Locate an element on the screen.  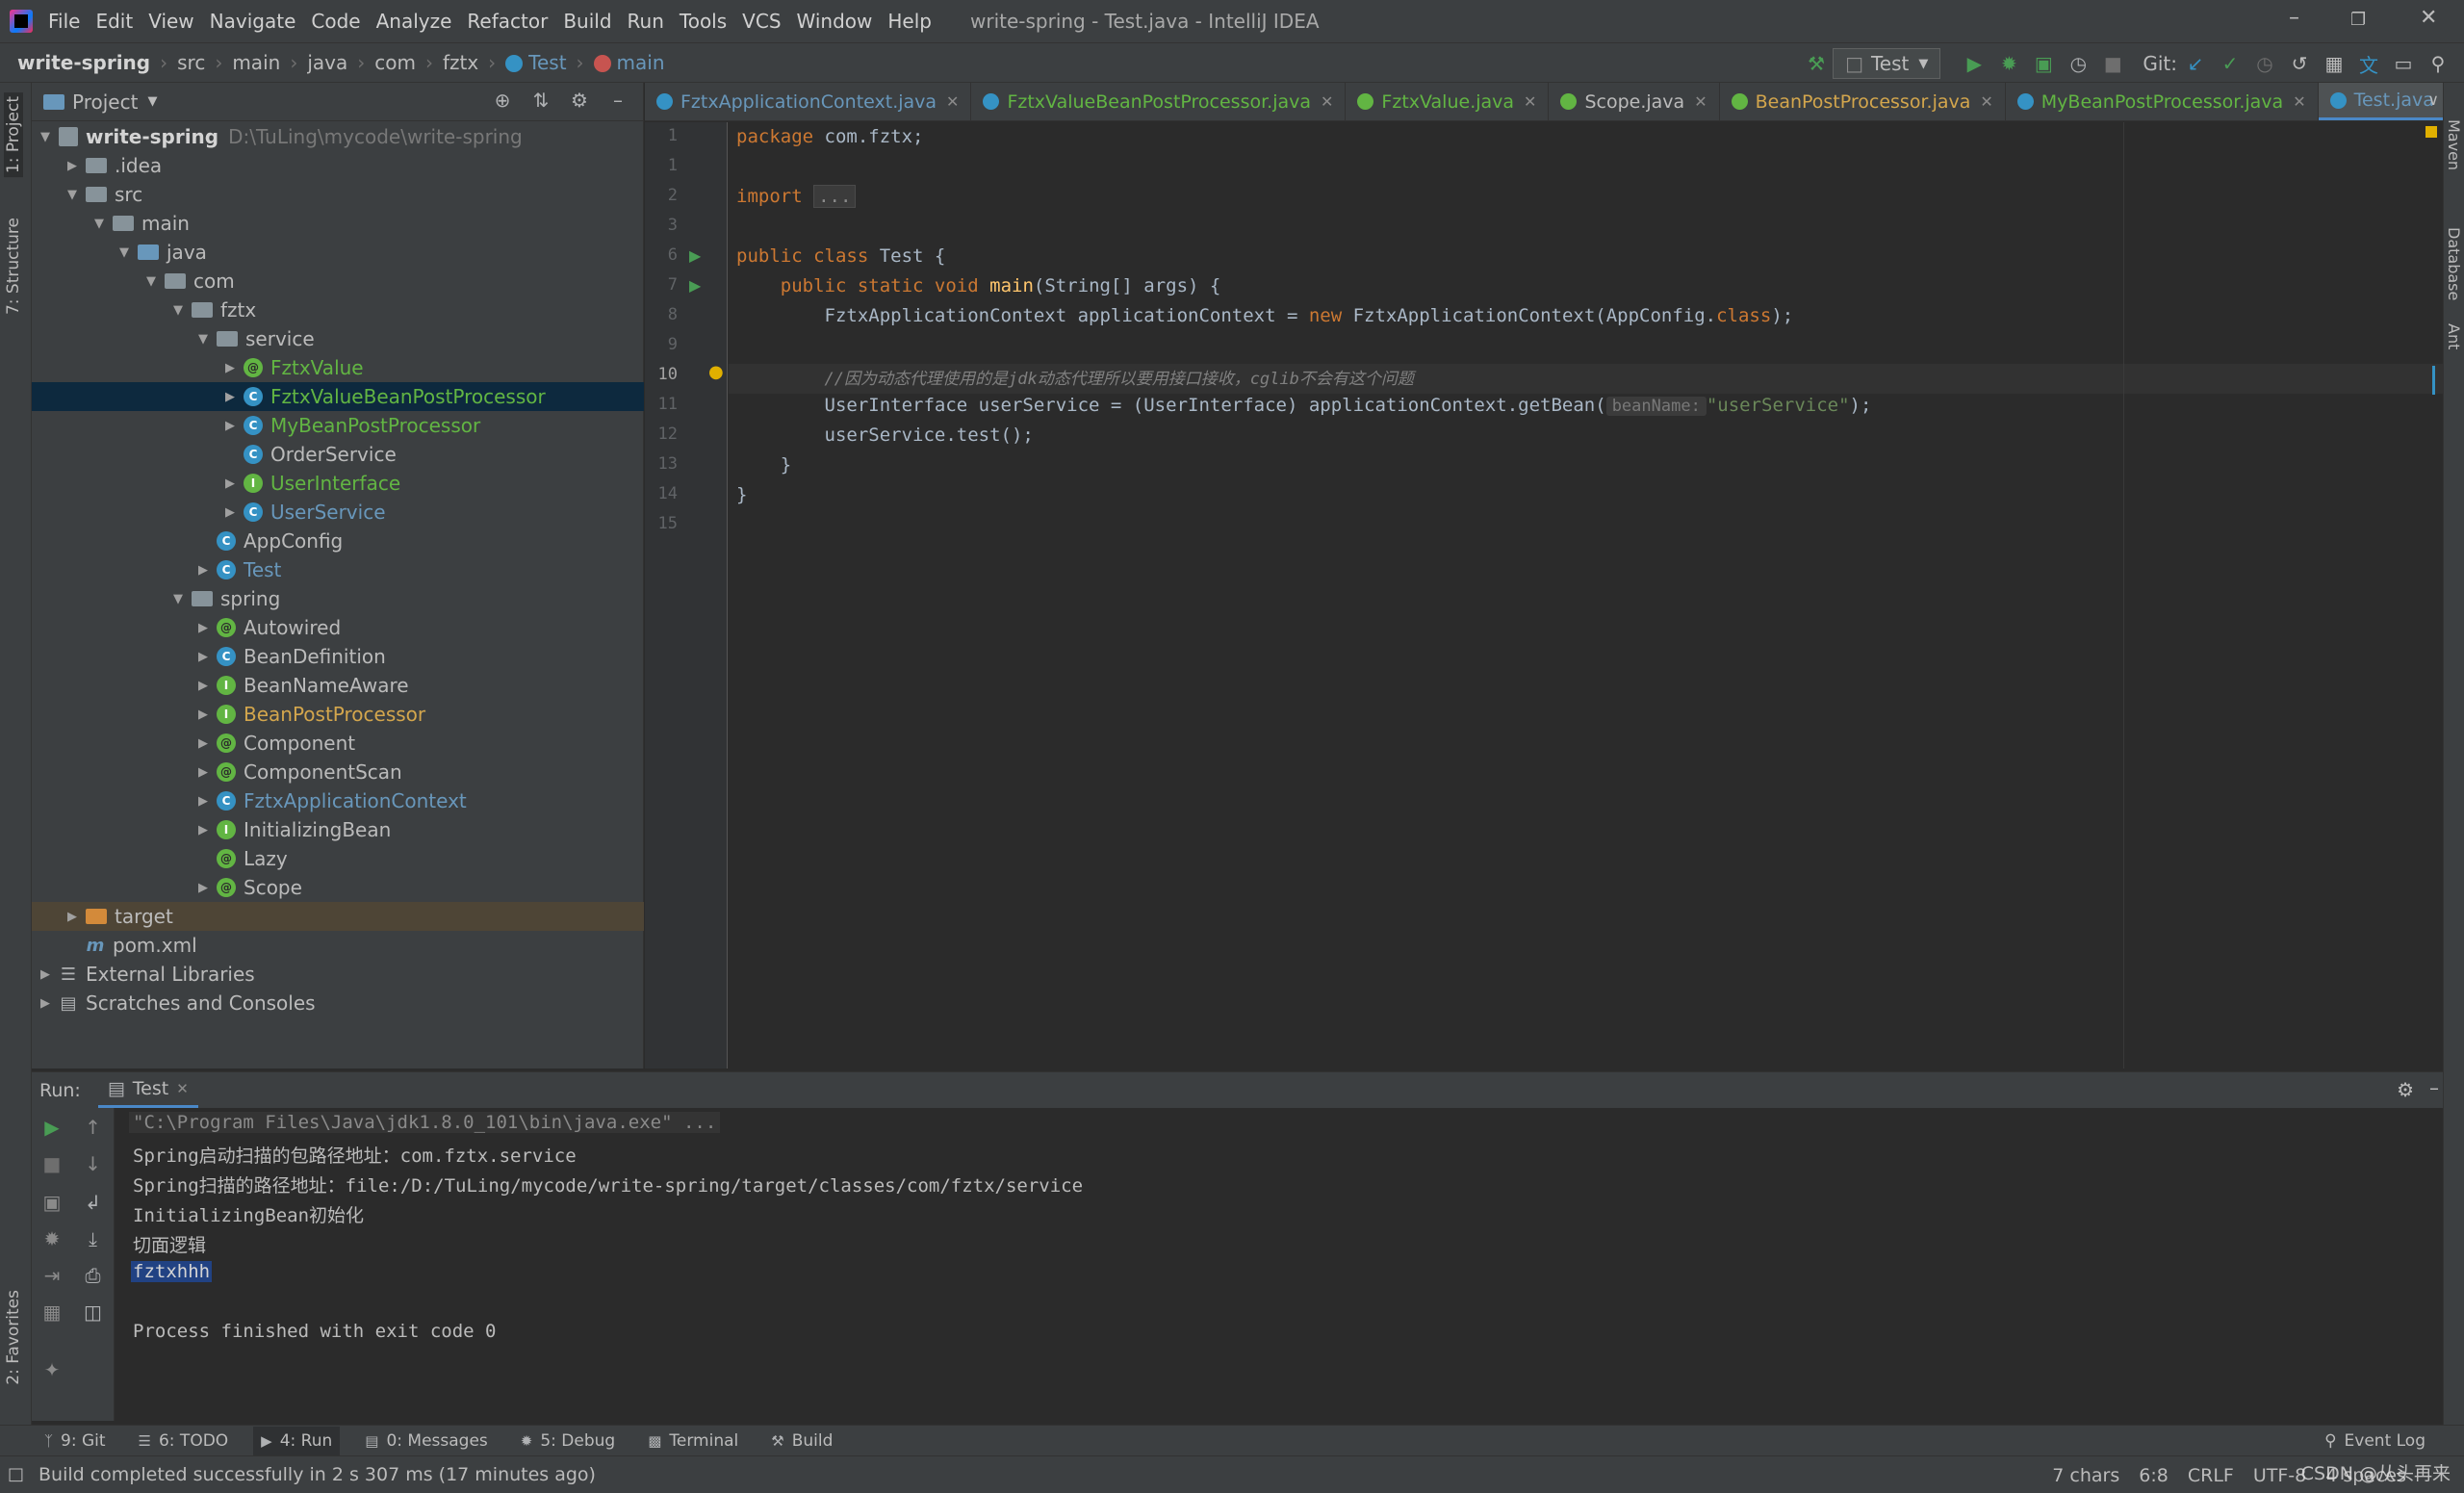
pin-icon: ✦ is located at coordinates (52, 1369).